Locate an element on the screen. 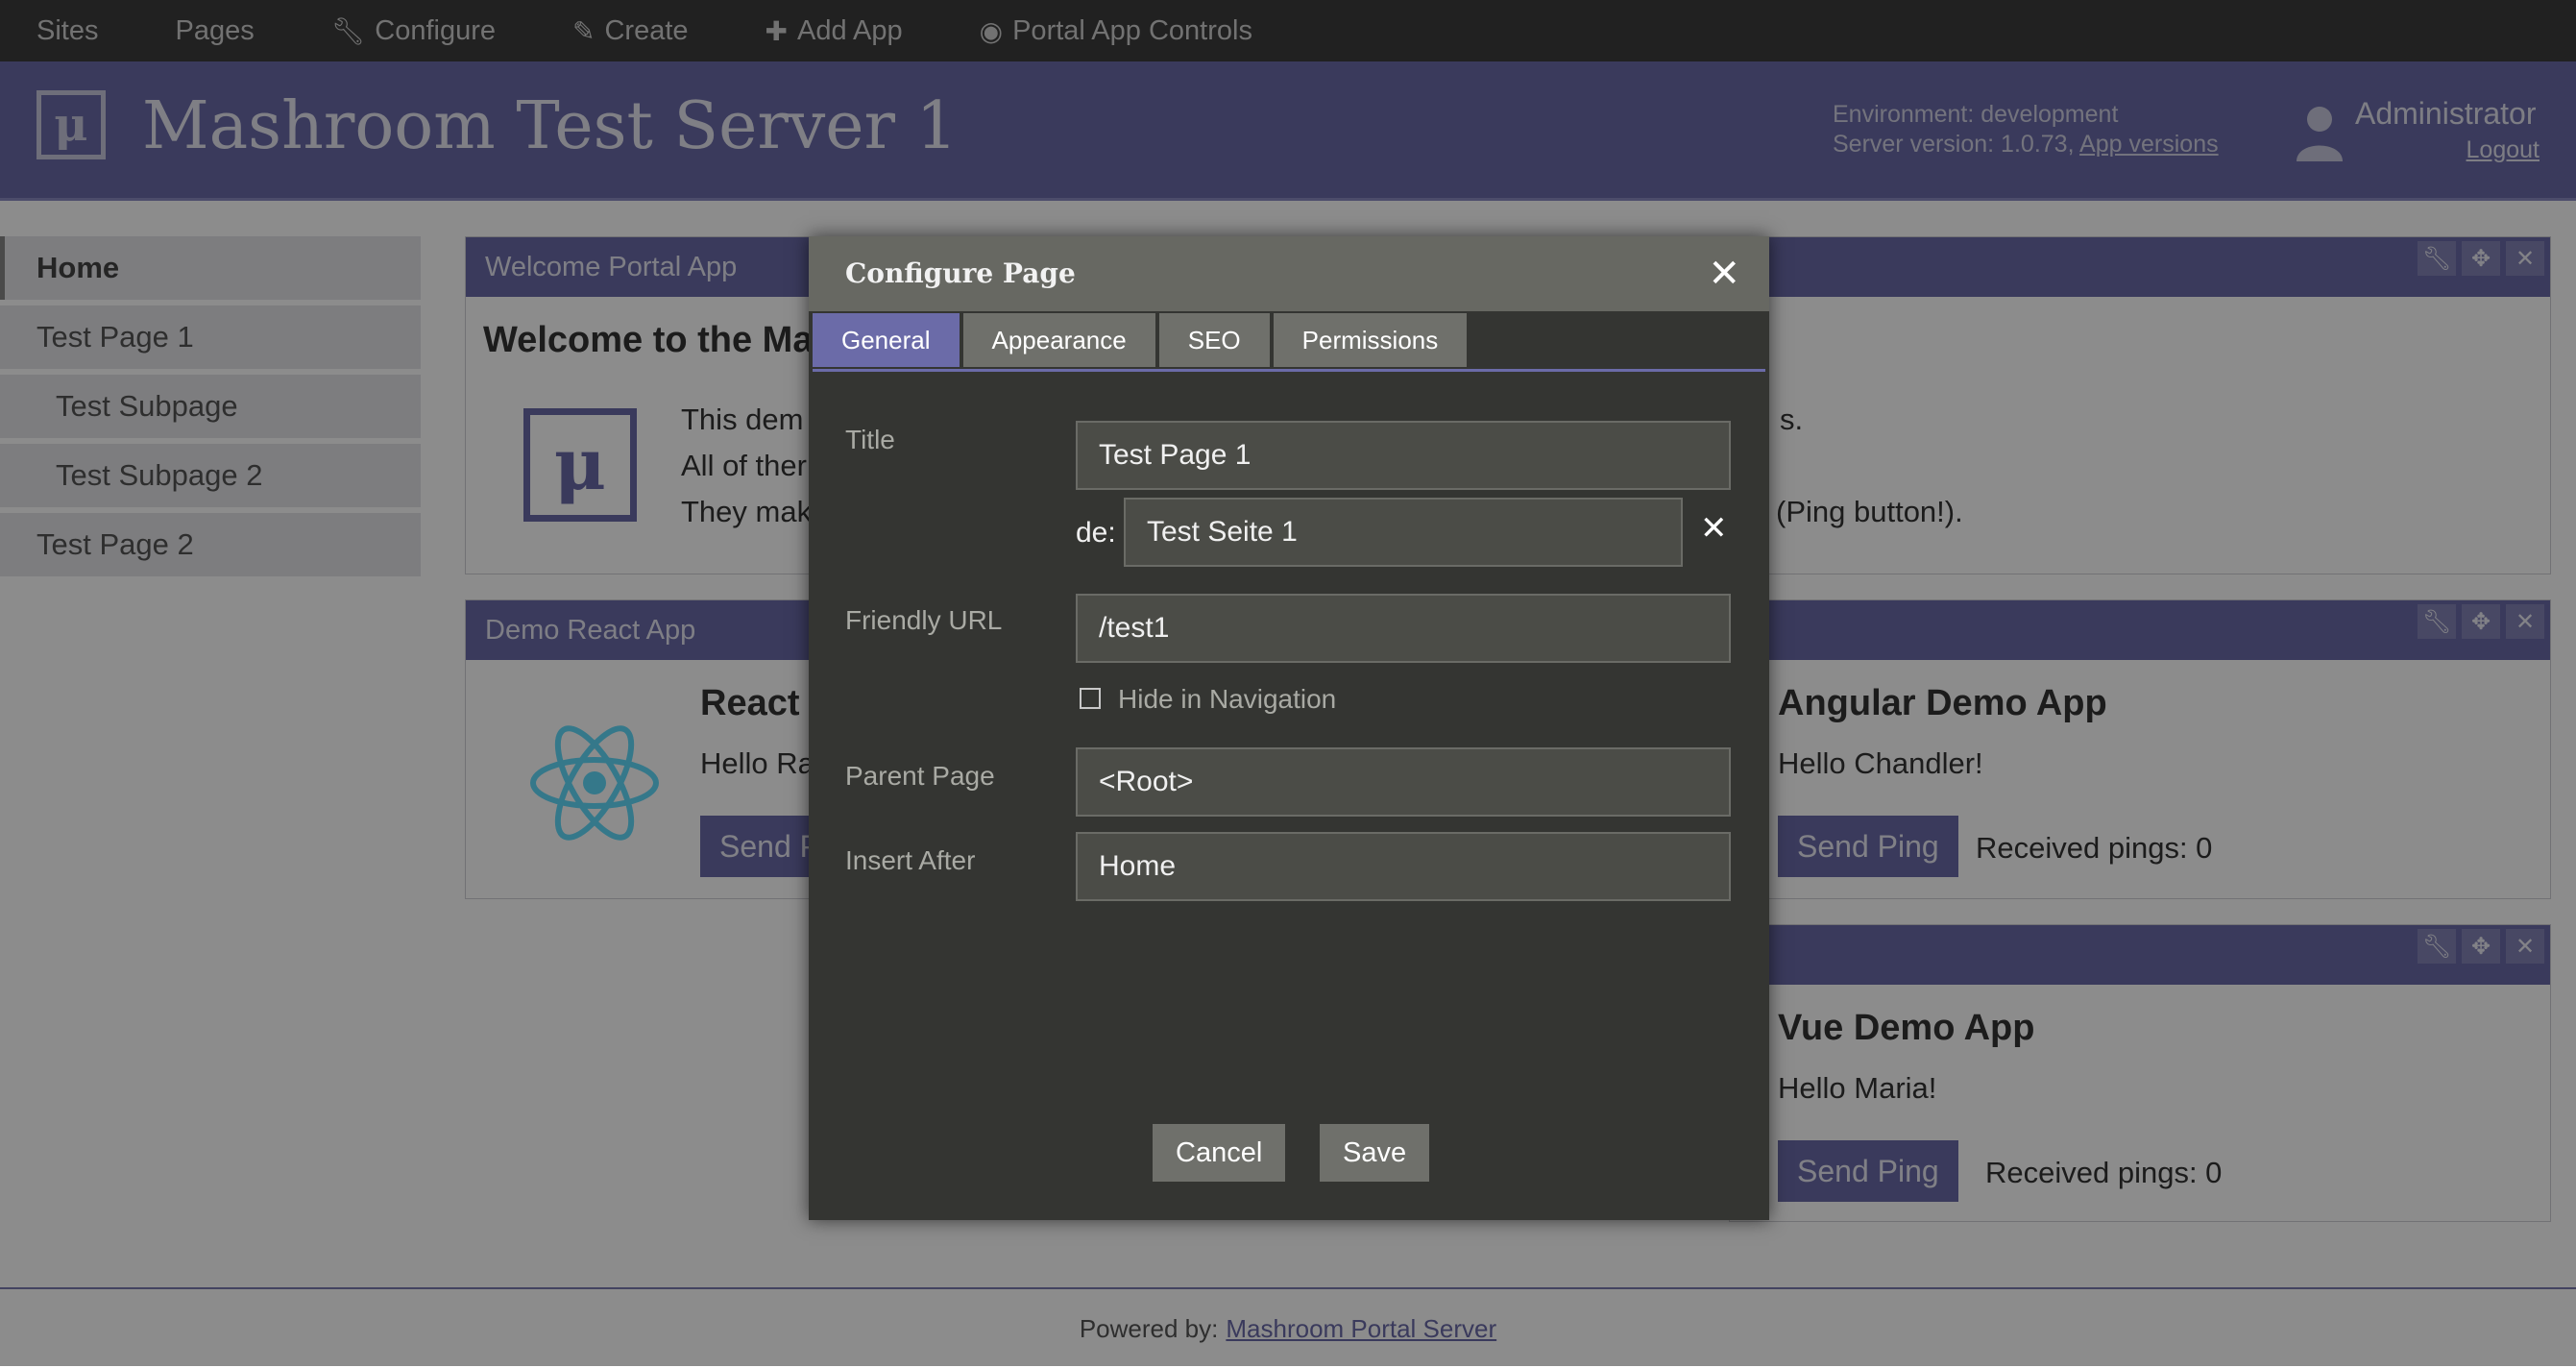 The width and height of the screenshot is (2576, 1368). parent-page-label: Parent Page is located at coordinates (920, 776).